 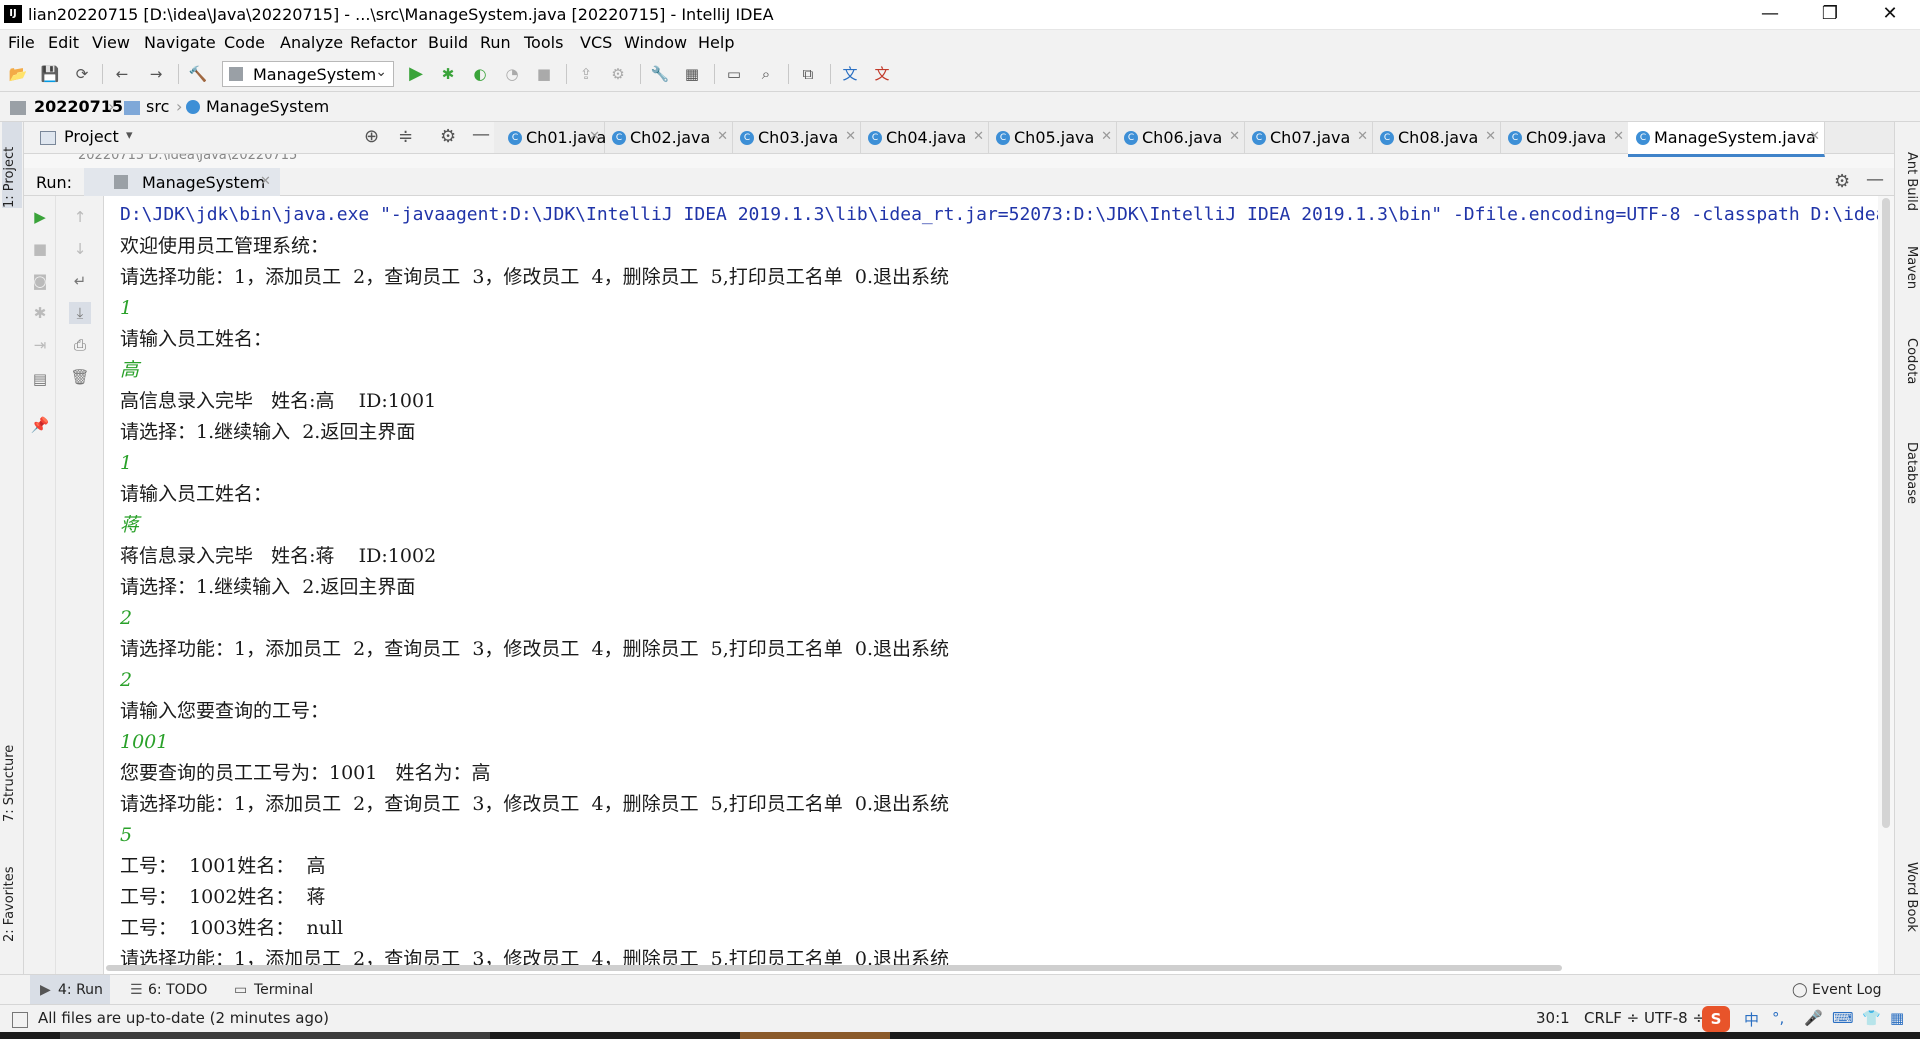 I want to click on soft-wrap-icon: ↵, so click(x=80, y=281).